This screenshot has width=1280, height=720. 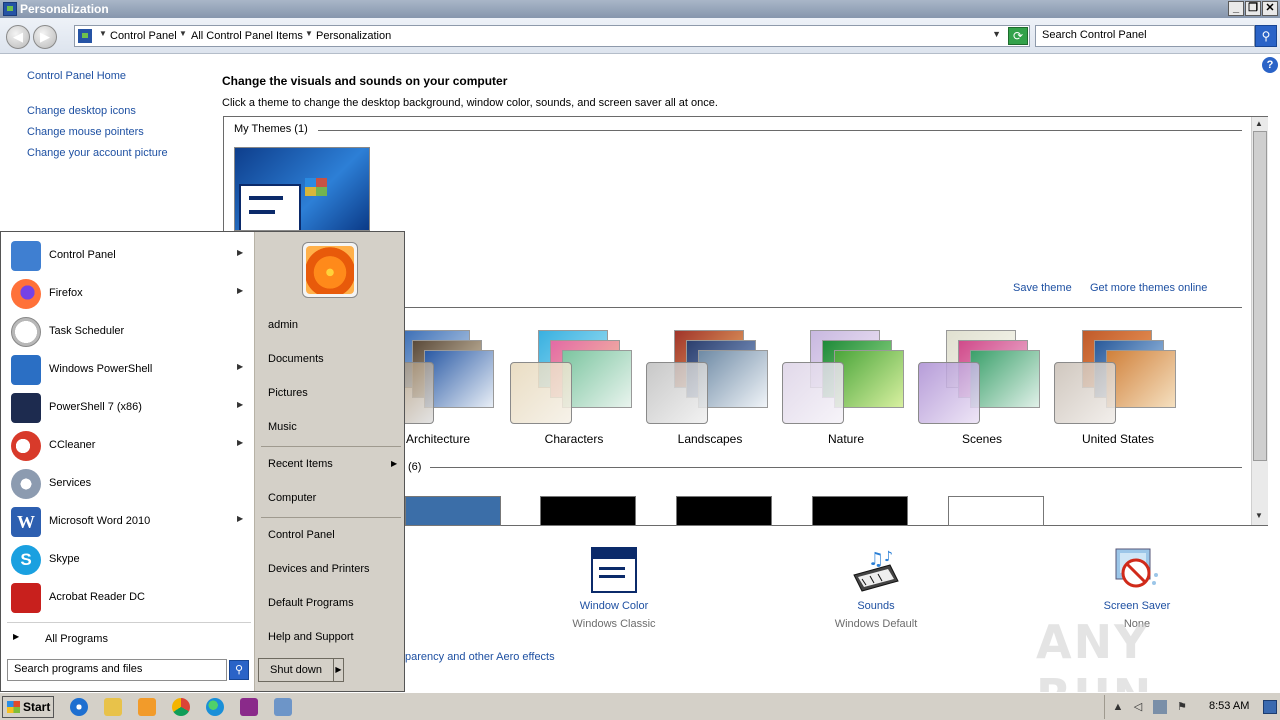 What do you see at coordinates (143, 36) in the screenshot?
I see `breadcrumb-control-panel: Control Panel` at bounding box center [143, 36].